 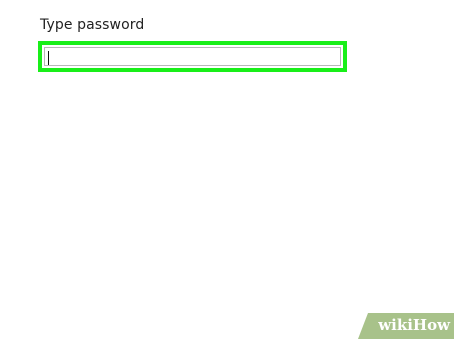 What do you see at coordinates (431, 325) in the screenshot?
I see `watermark-brand-suffix: How` at bounding box center [431, 325].